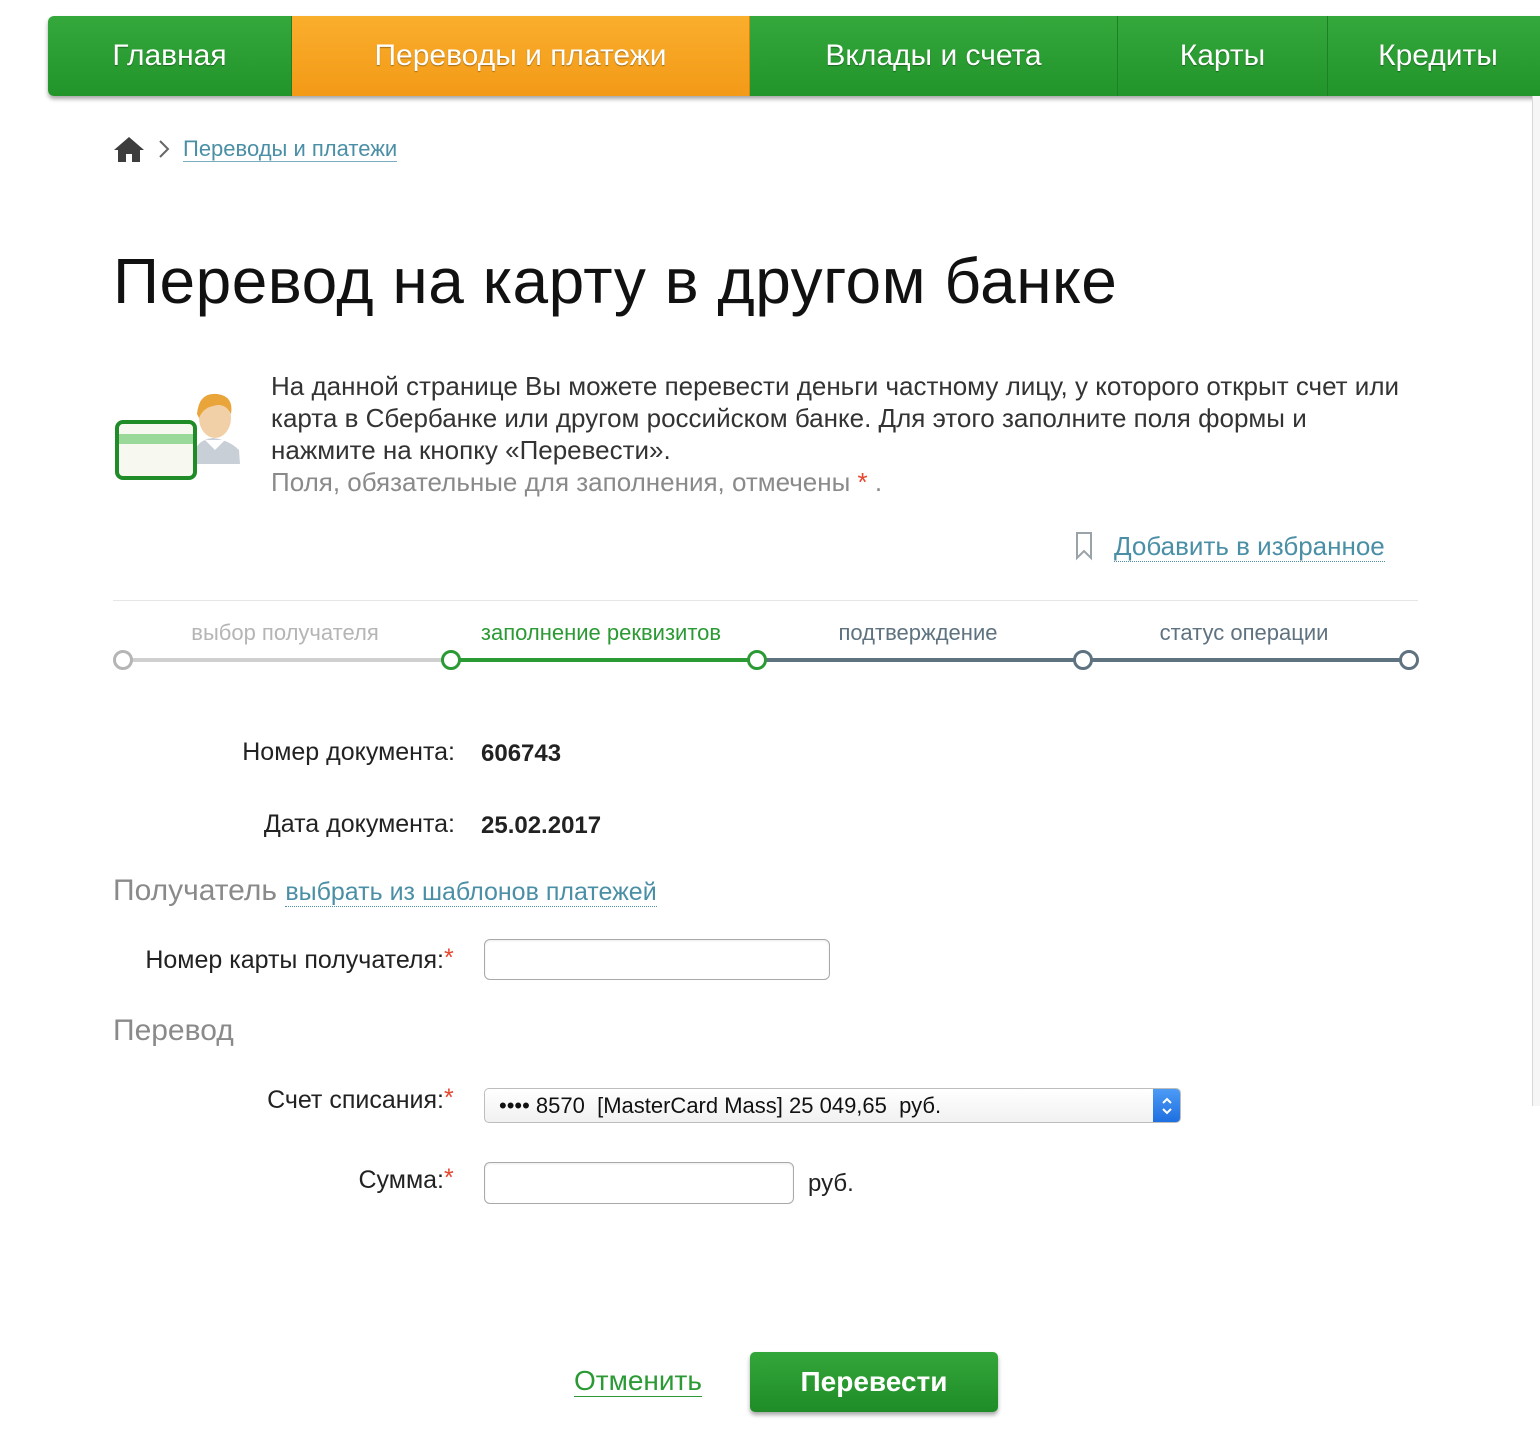  Describe the element at coordinates (401, 1180) in the screenshot. I see `amount-label: Сумма:` at that location.